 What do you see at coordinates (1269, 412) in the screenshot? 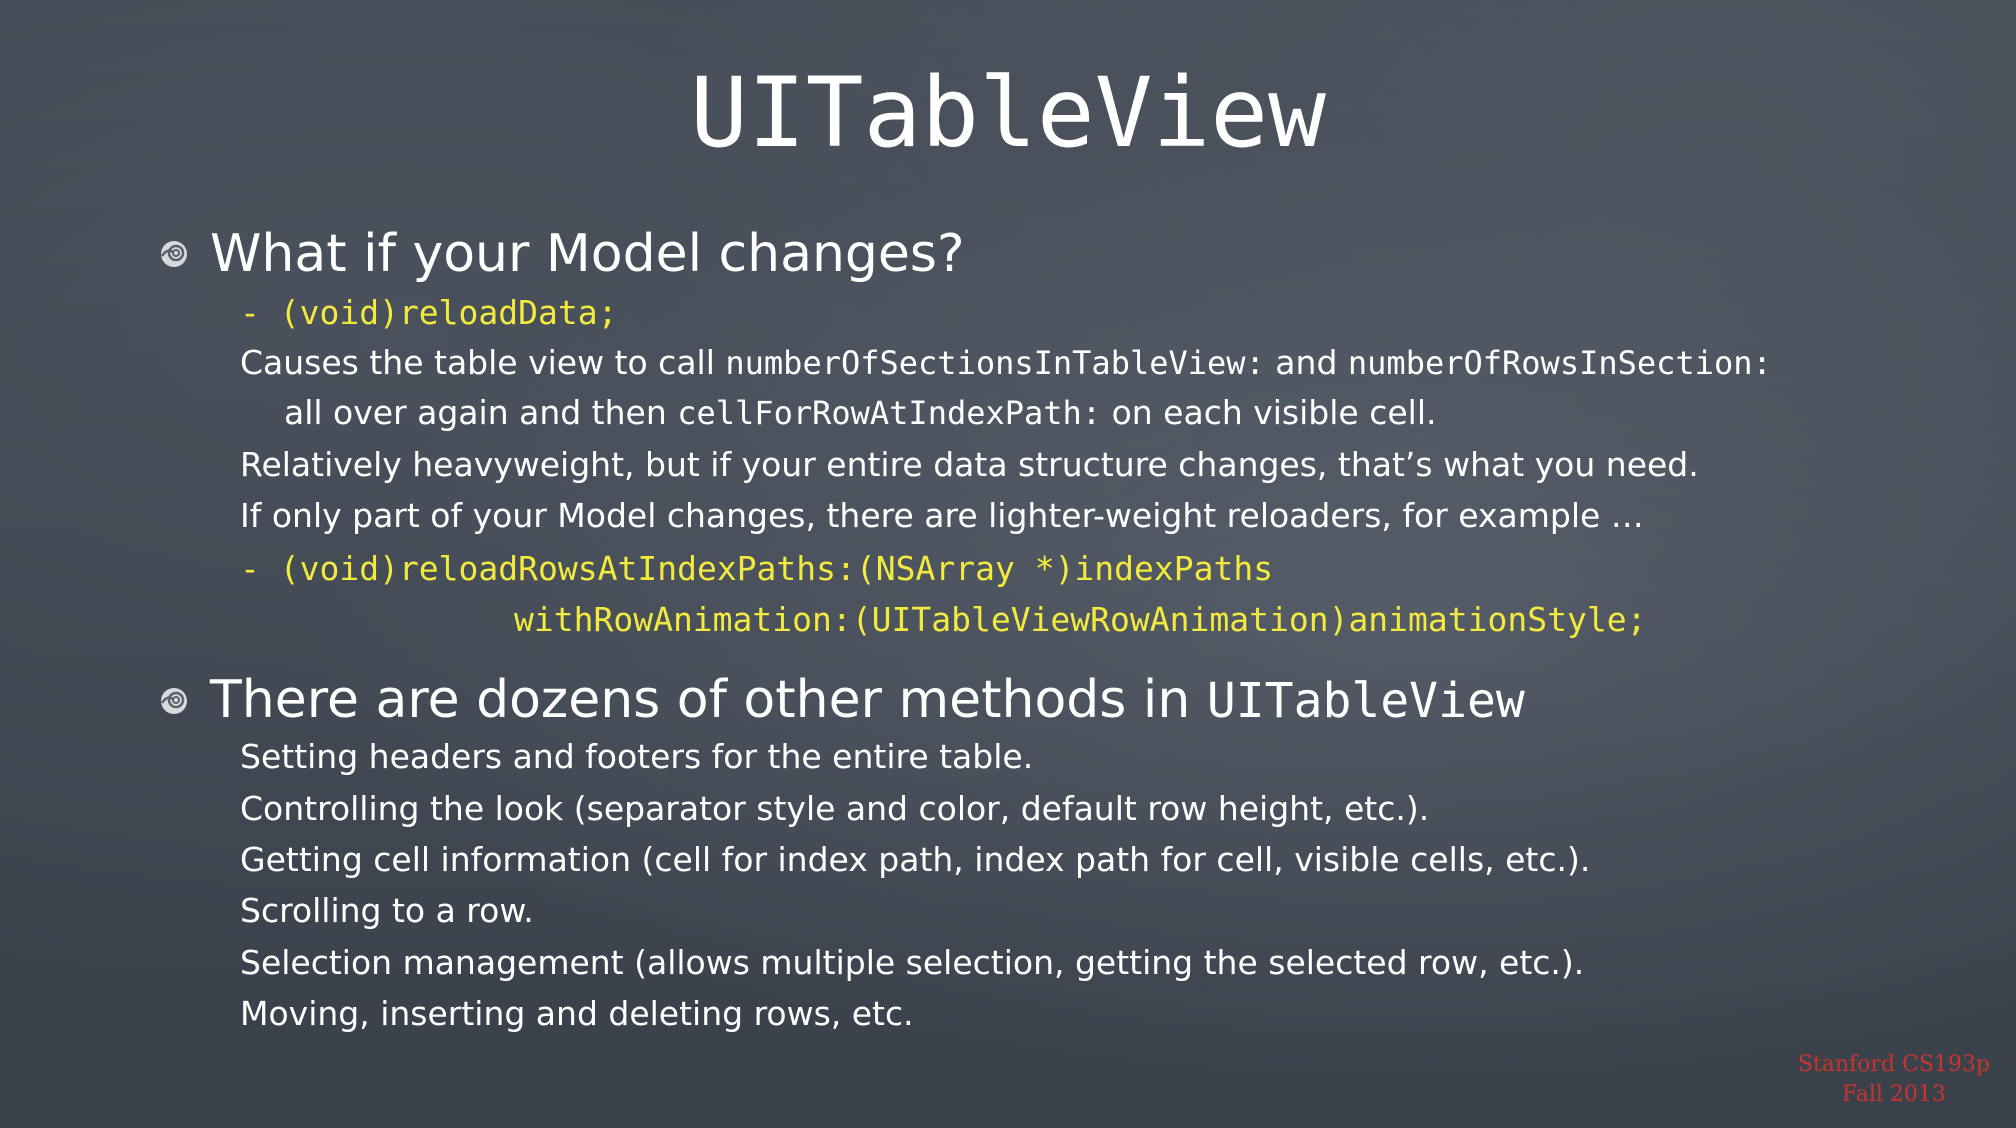
I see `line-all-over-text-c: on each visible cell.` at bounding box center [1269, 412].